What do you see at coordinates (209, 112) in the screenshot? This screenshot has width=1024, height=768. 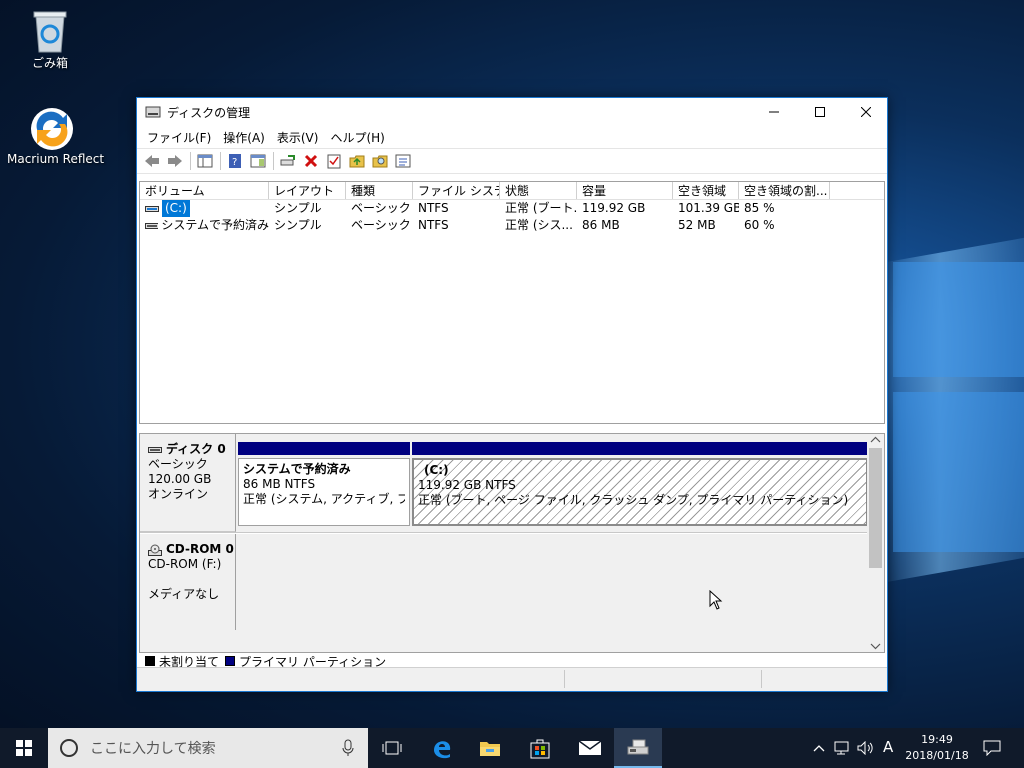 I see `window-title: ディスクの管理` at bounding box center [209, 112].